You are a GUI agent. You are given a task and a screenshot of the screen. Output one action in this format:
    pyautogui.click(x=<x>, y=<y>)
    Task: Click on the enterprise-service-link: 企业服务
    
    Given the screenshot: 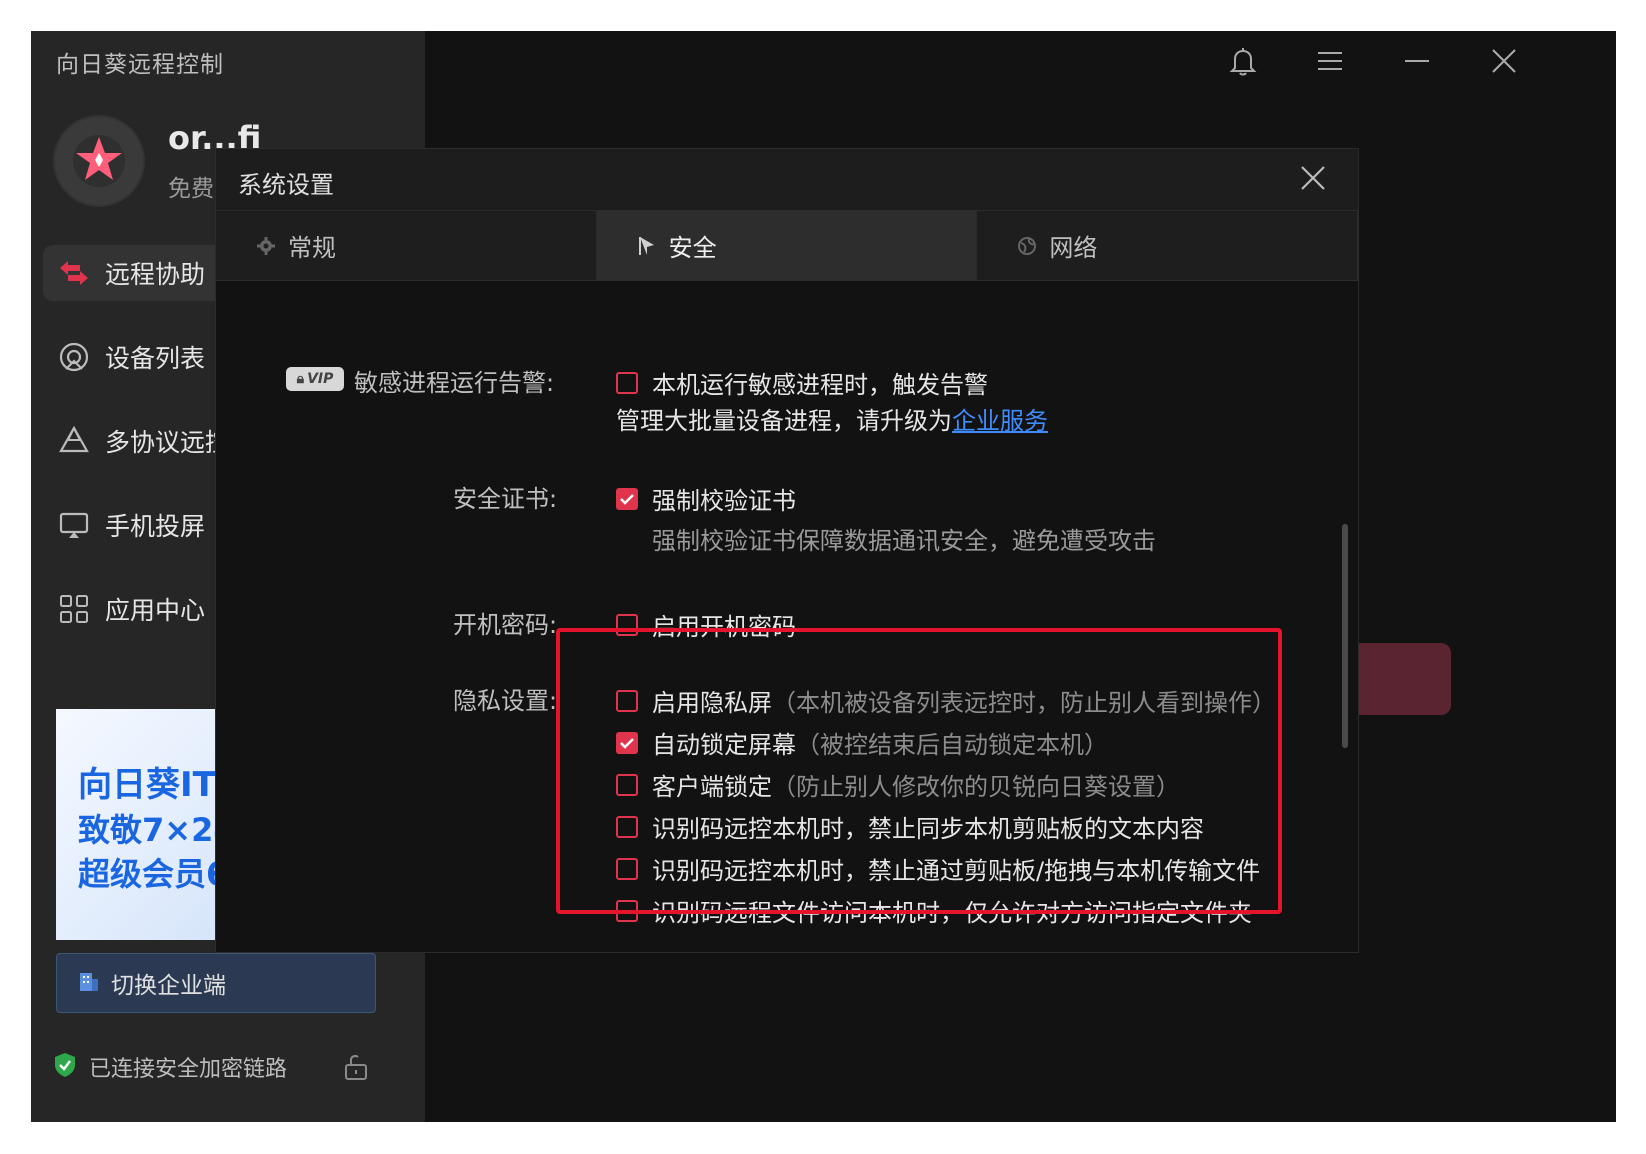 What is the action you would take?
    pyautogui.click(x=1000, y=421)
    